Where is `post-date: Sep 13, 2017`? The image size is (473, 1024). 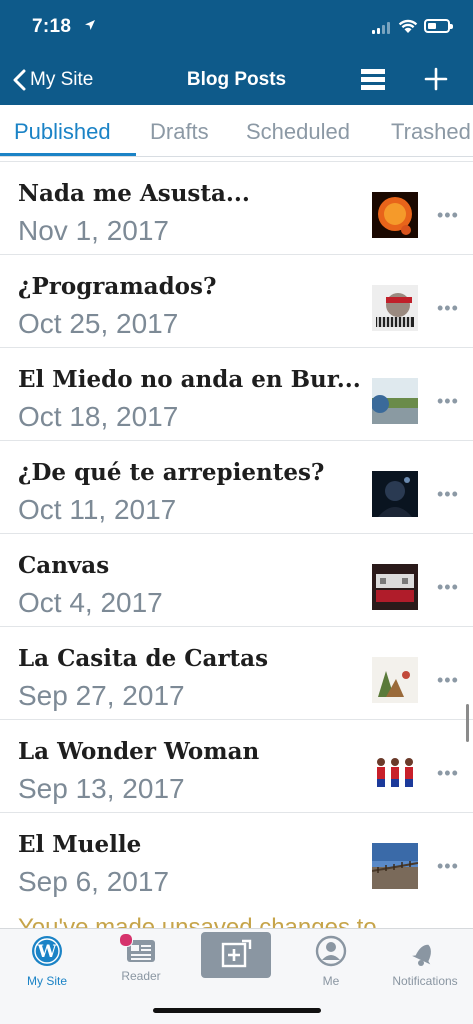 post-date: Sep 13, 2017 is located at coordinates (101, 788).